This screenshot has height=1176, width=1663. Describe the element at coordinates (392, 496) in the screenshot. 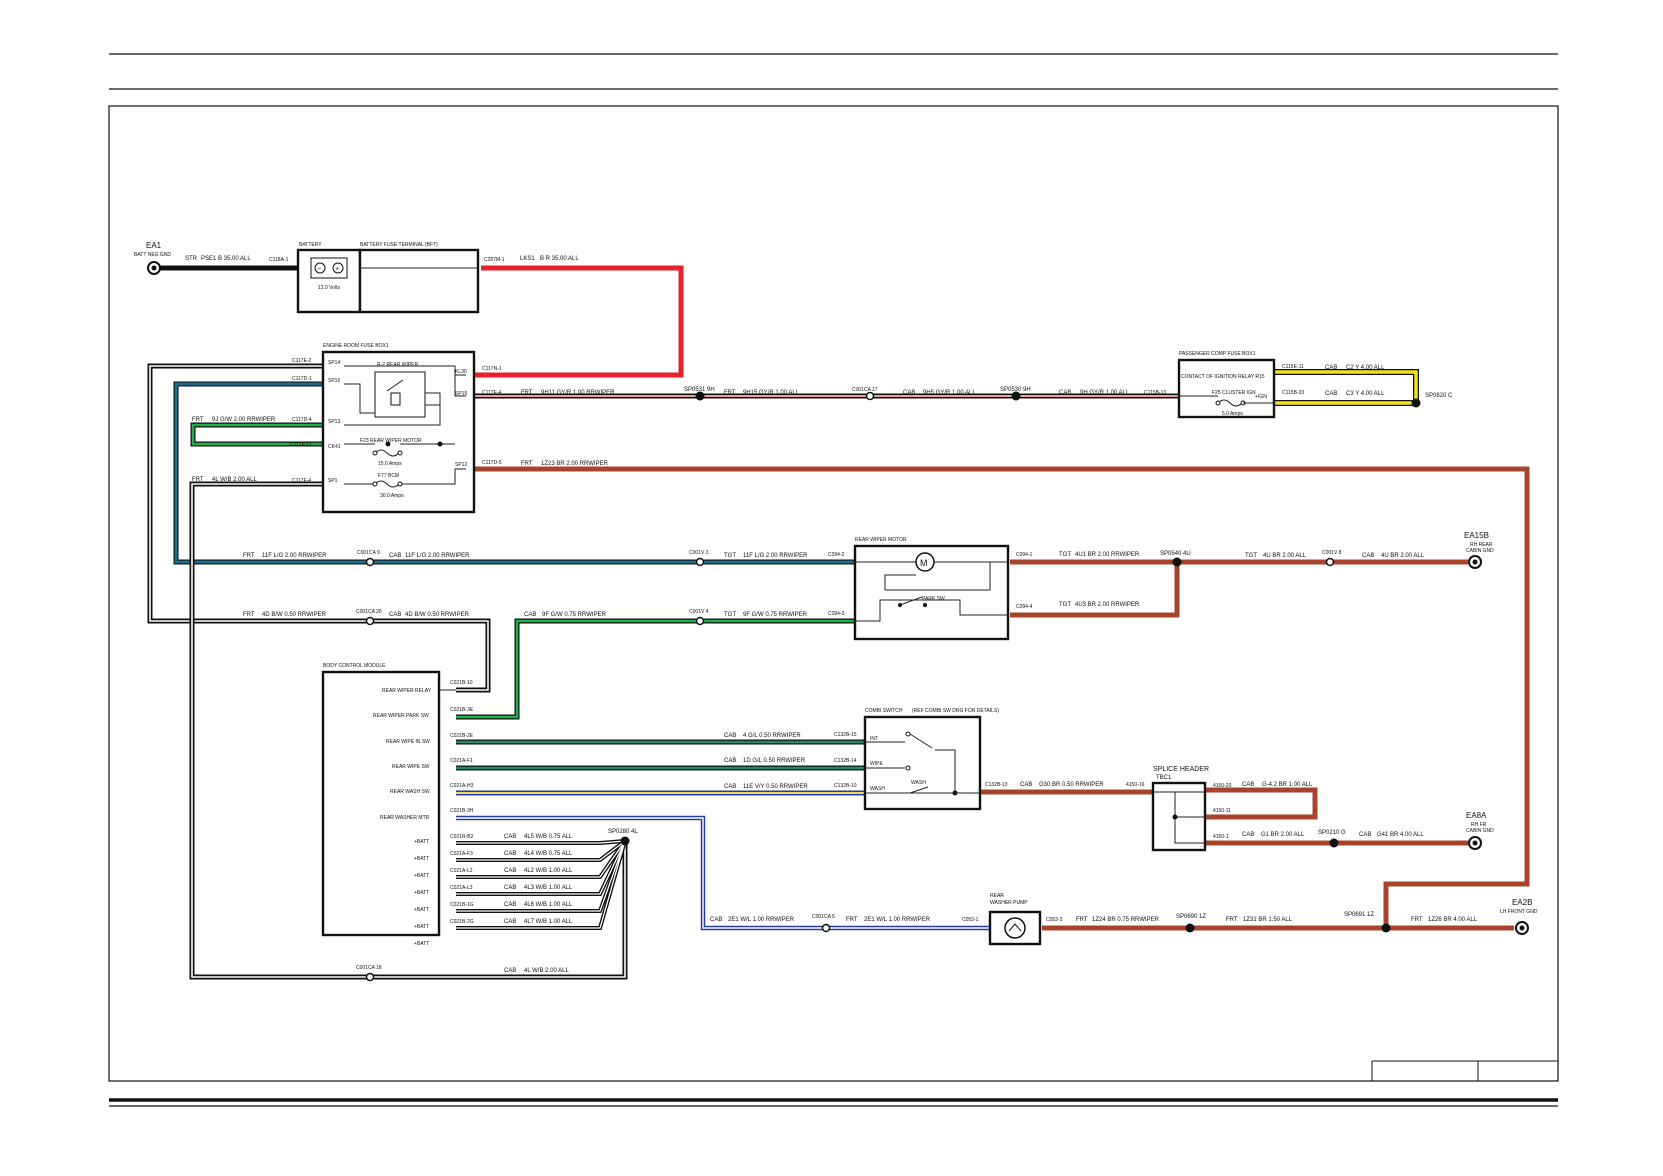

I see `fuse-f77-amps: 30.0 Amps` at that location.